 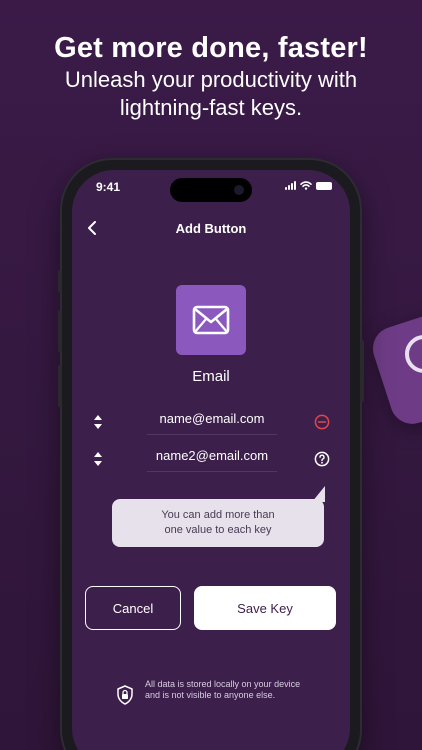 I want to click on key-icon-button, so click(x=211, y=320).